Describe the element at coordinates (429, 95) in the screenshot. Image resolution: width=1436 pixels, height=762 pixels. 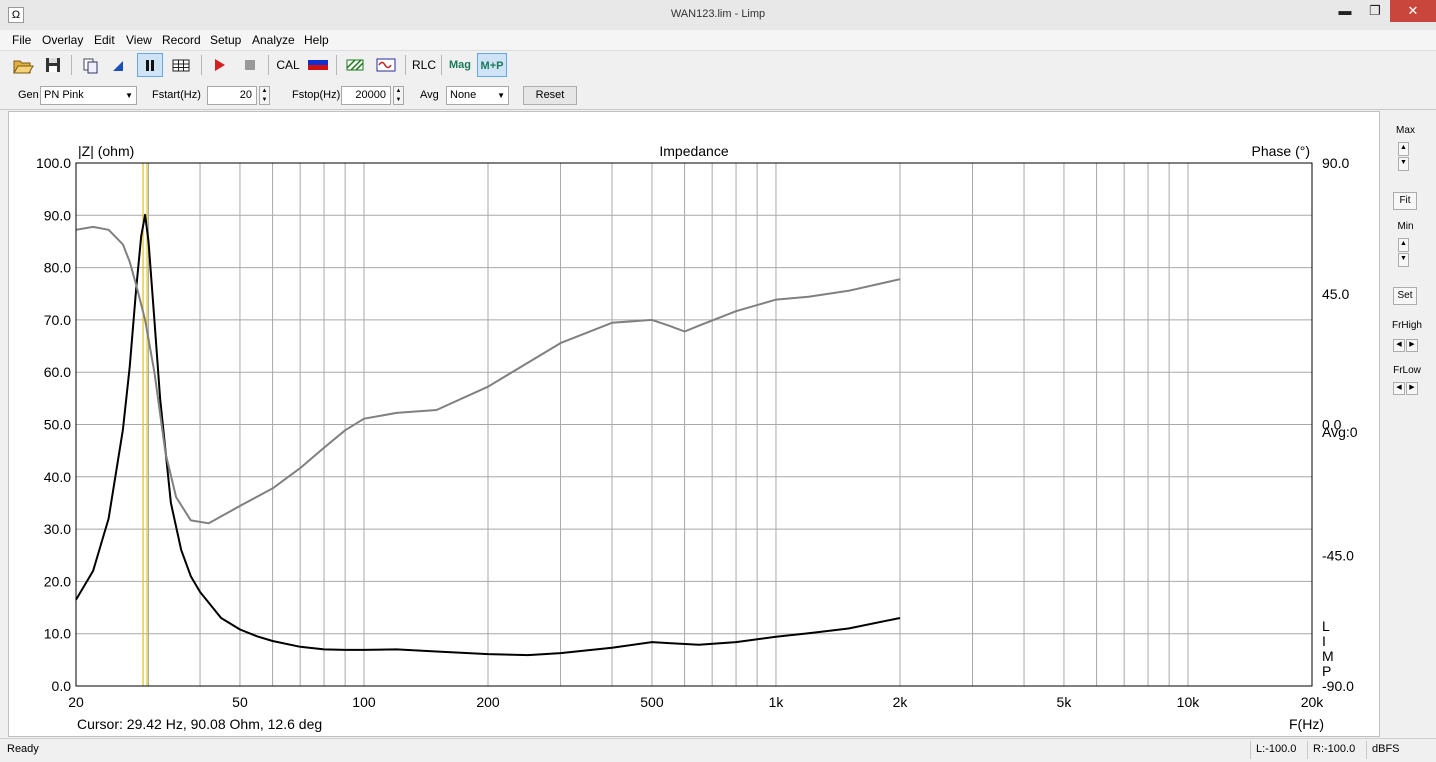
I see `avg-label: Avg` at that location.